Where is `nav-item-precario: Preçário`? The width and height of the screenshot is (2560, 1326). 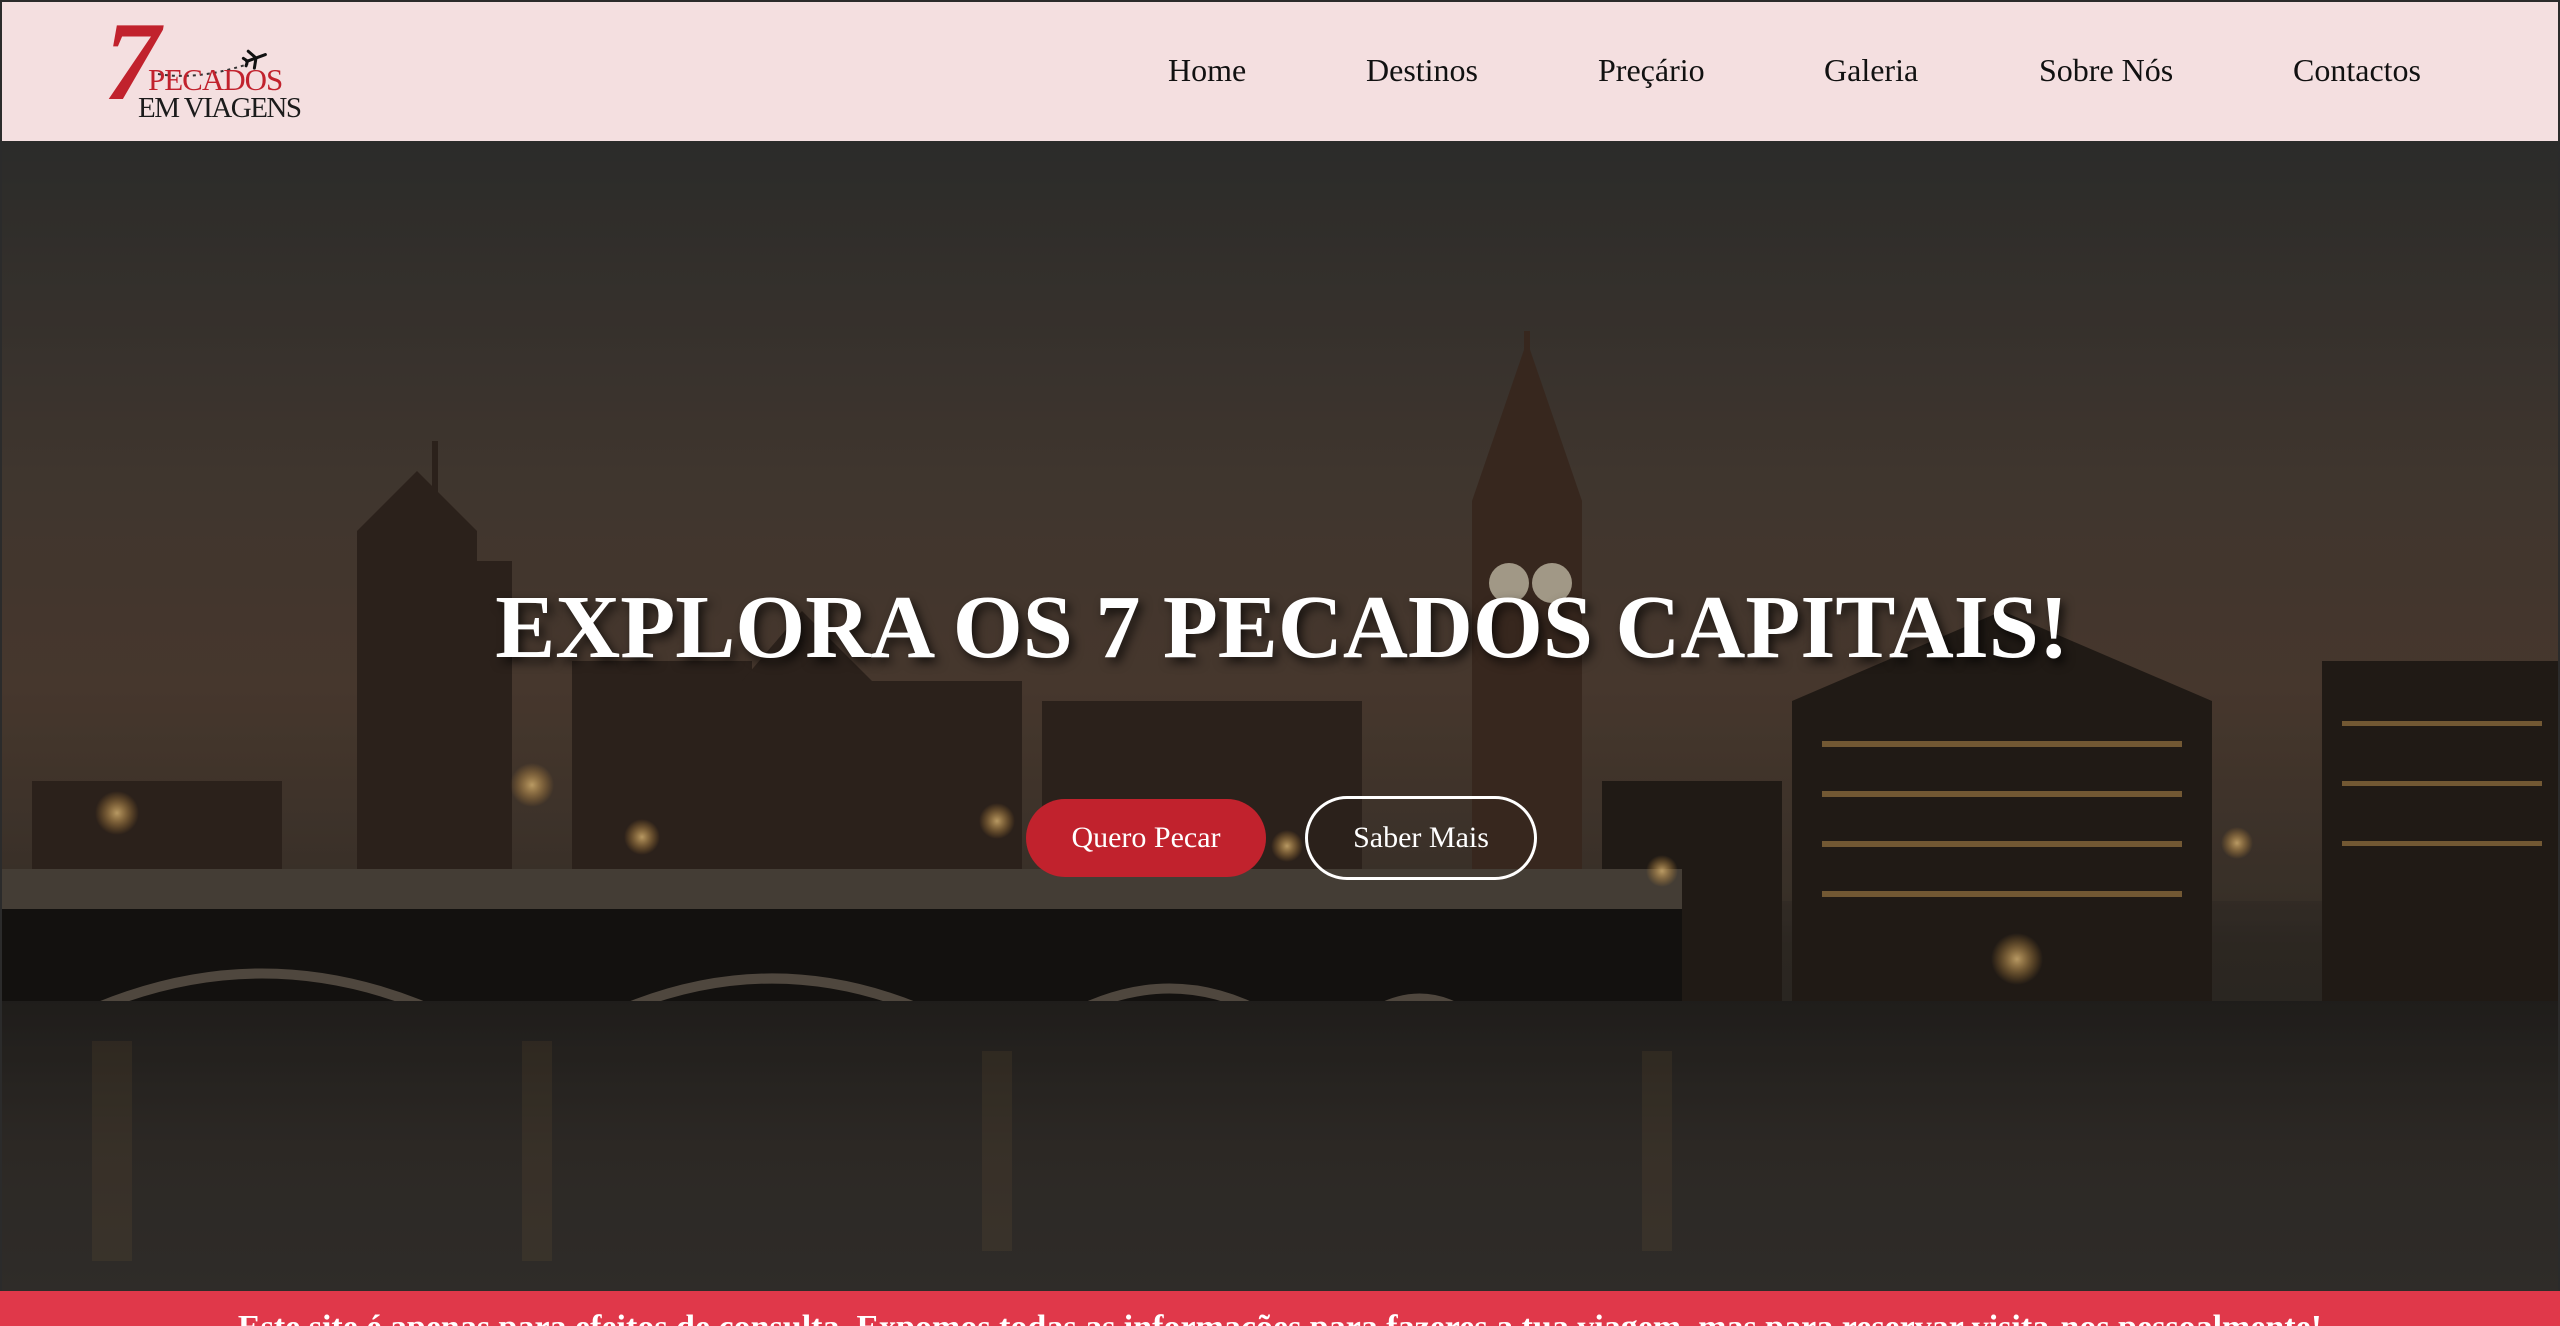 nav-item-precario: Preçário is located at coordinates (1651, 70).